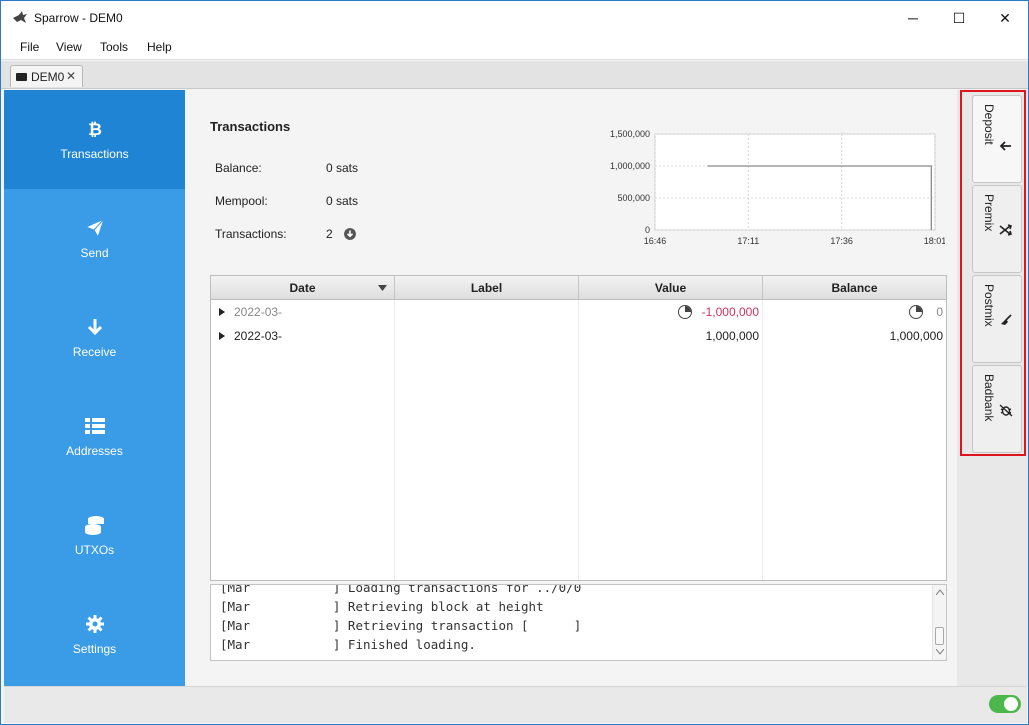 This screenshot has width=1029, height=725. I want to click on sidebar-item-label: Transactions, so click(94, 154).